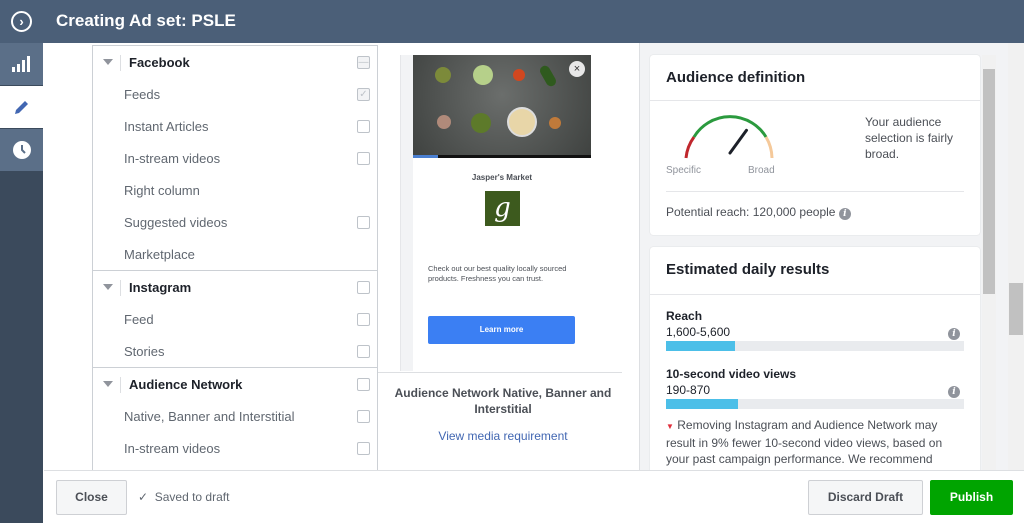 This screenshot has height=523, width=1024. I want to click on clock-icon, so click(21, 150).